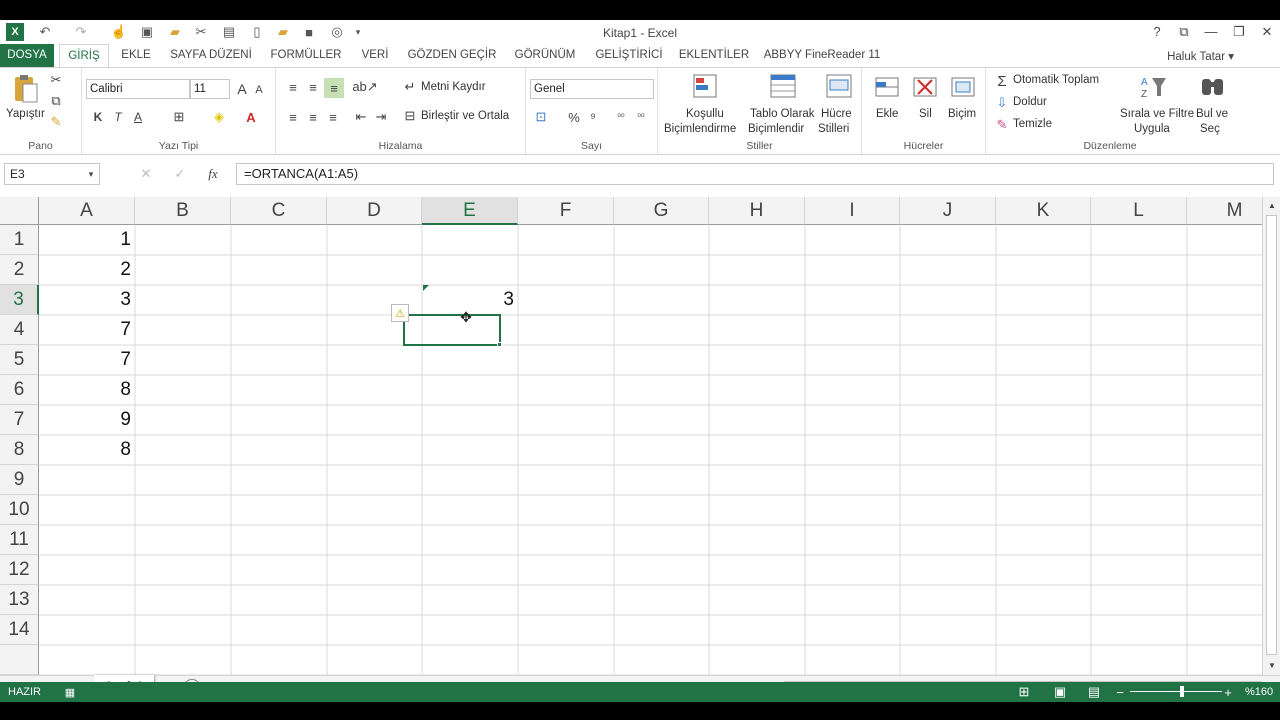 The width and height of the screenshot is (1280, 720). What do you see at coordinates (574, 117) in the screenshot?
I see `percent-style-button: %` at bounding box center [574, 117].